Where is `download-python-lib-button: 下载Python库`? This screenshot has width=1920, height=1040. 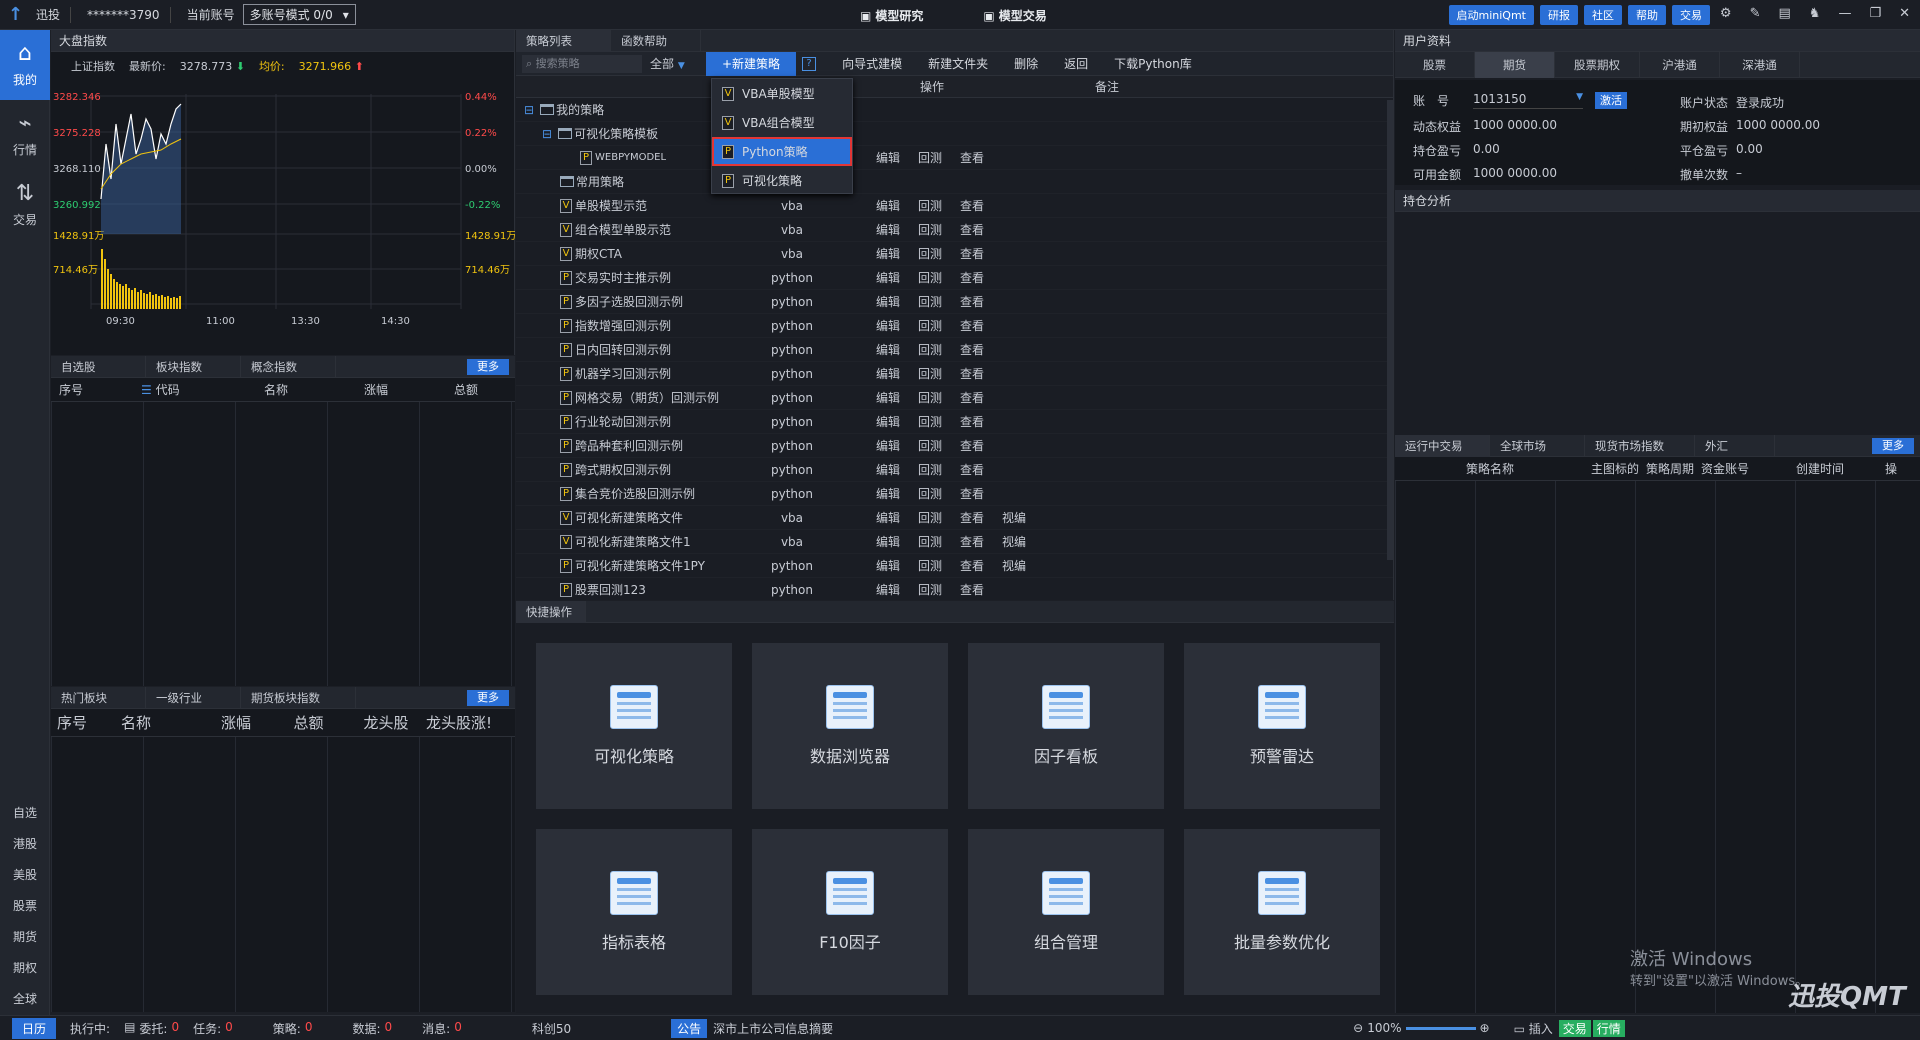 download-python-lib-button: 下载Python库 is located at coordinates (1153, 63).